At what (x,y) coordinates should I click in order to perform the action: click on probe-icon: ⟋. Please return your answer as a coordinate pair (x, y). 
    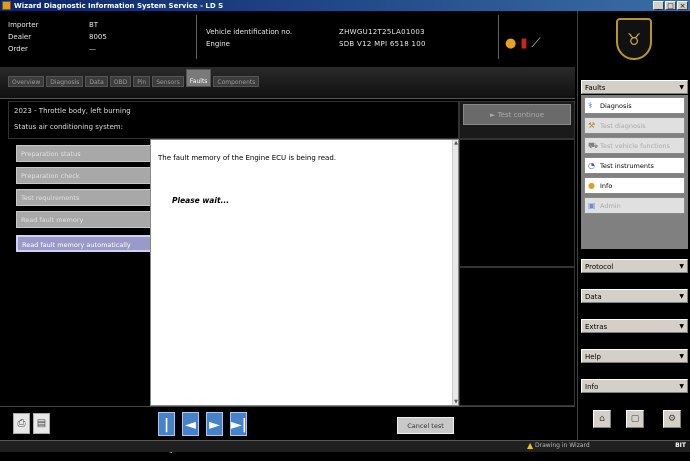
    Looking at the image, I should click on (536, 43).